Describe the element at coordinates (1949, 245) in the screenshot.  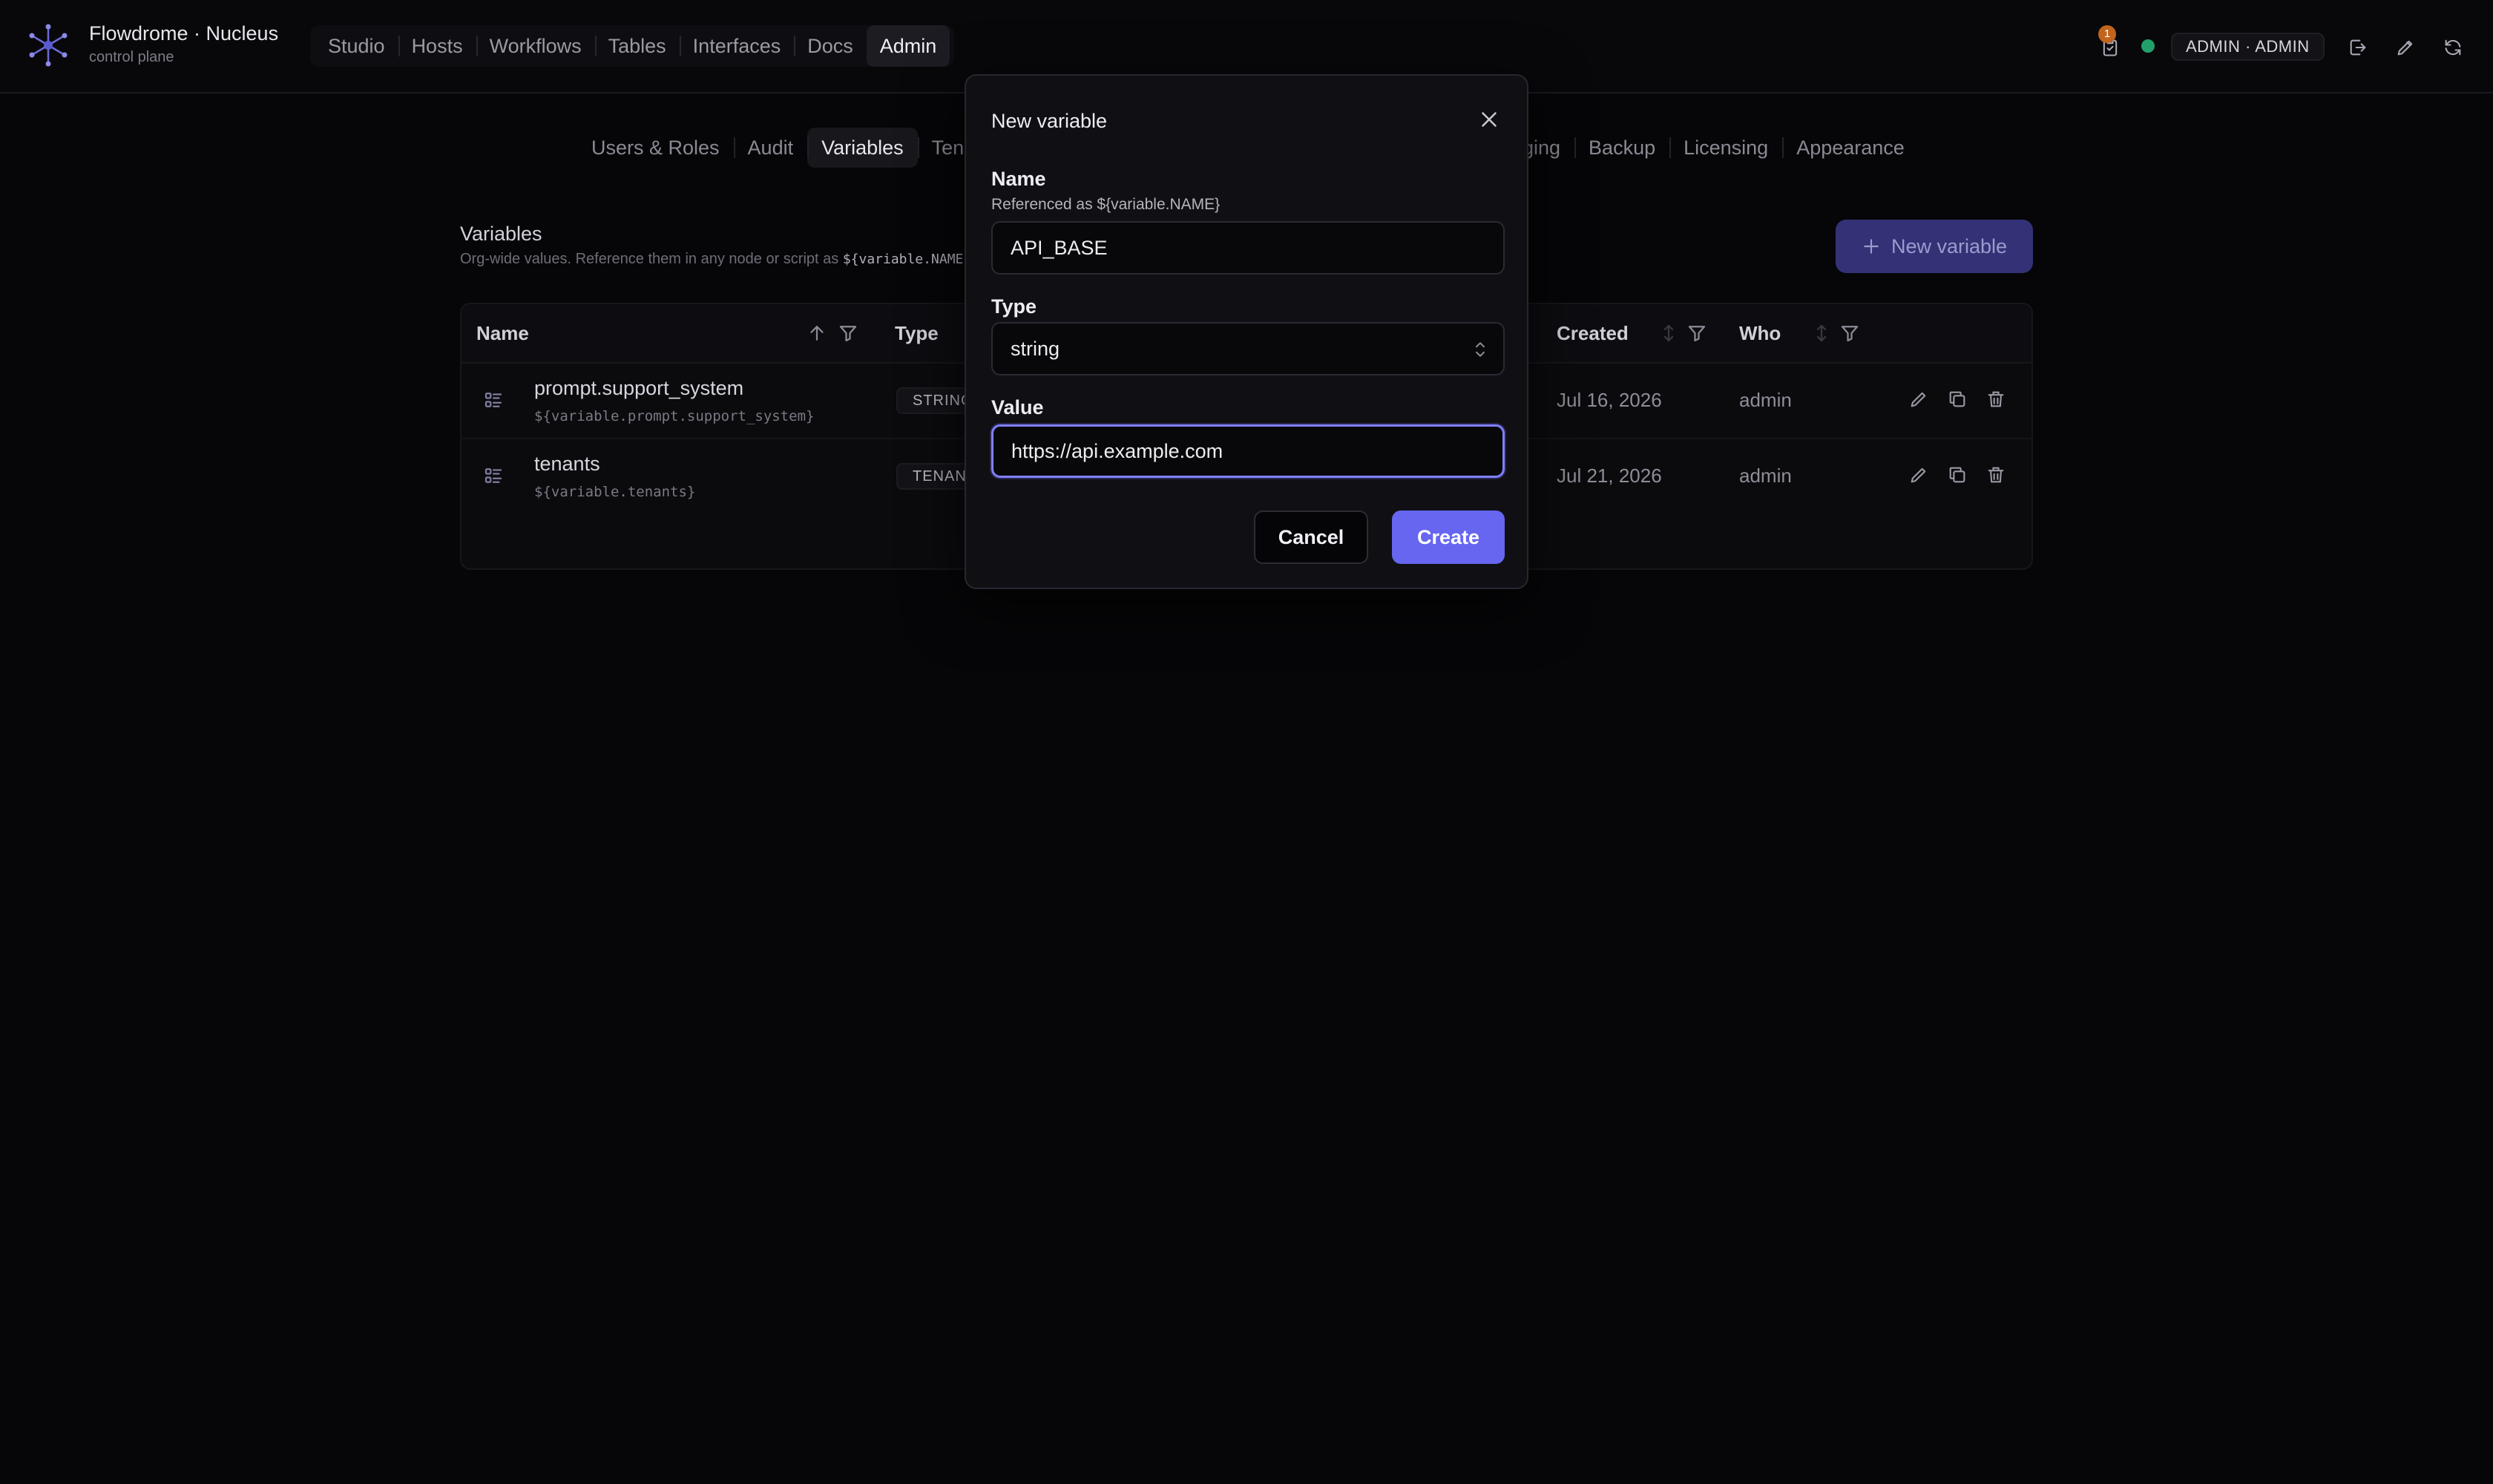
I see `new-variable-label: New variable` at that location.